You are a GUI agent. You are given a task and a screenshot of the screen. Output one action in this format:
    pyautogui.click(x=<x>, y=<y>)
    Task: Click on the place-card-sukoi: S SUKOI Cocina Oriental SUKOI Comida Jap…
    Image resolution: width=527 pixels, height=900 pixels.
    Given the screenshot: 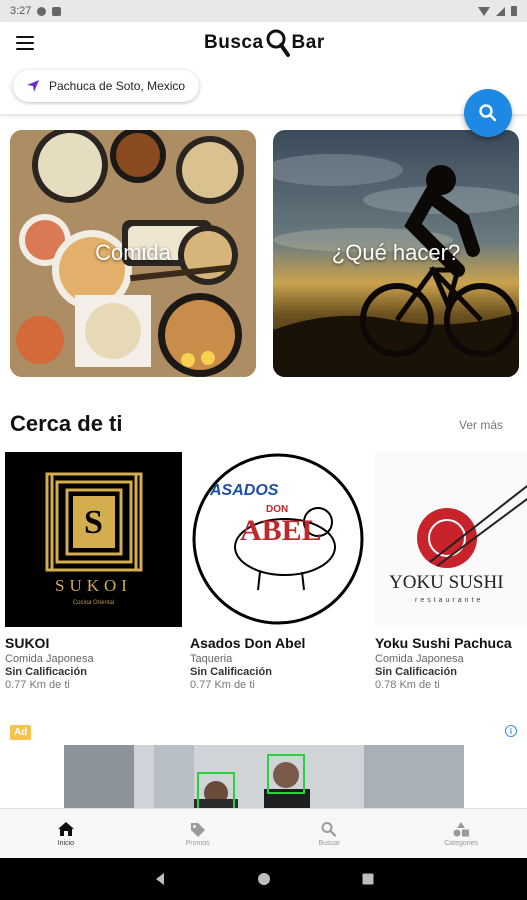 What is the action you would take?
    pyautogui.click(x=93, y=571)
    